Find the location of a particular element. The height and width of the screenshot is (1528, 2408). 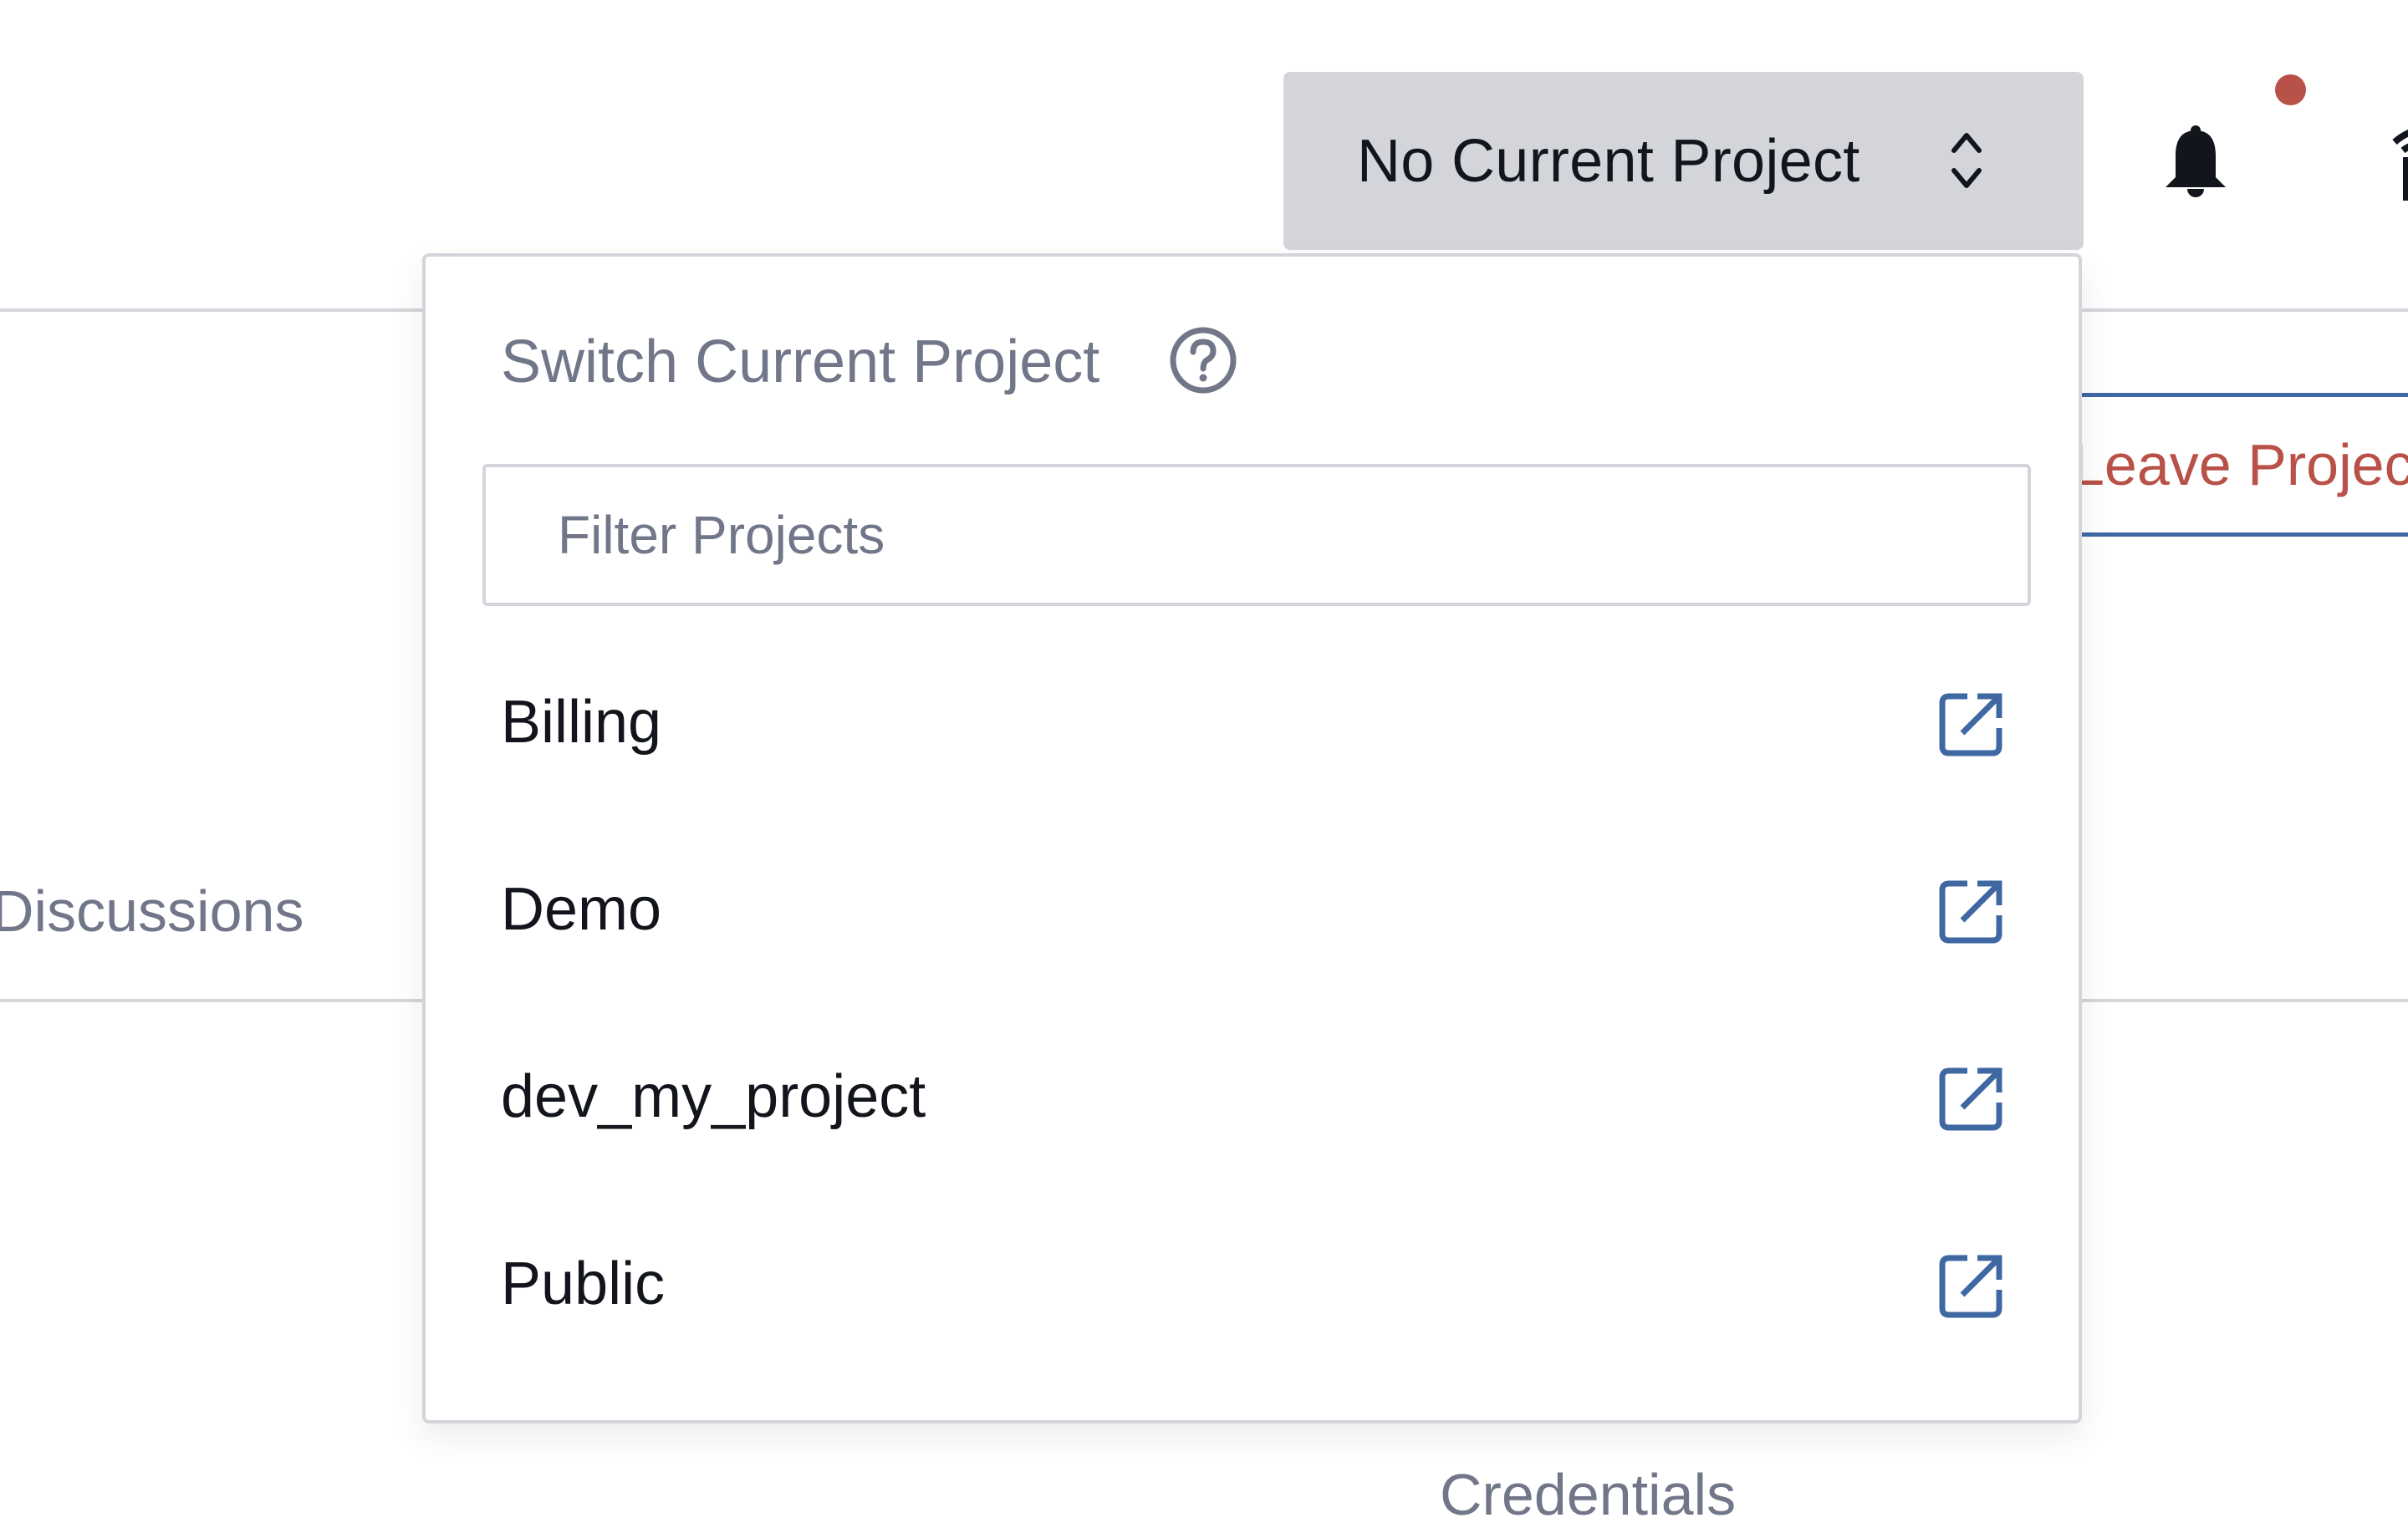

question-circle-icon is located at coordinates (1203, 360).